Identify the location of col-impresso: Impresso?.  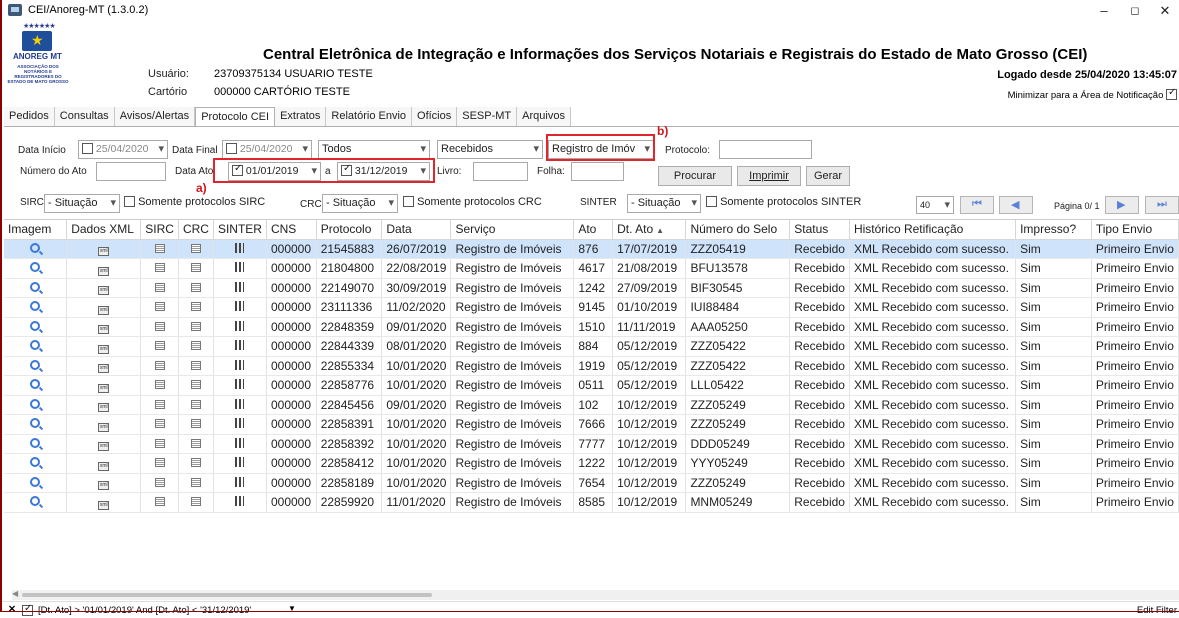
(1053, 230).